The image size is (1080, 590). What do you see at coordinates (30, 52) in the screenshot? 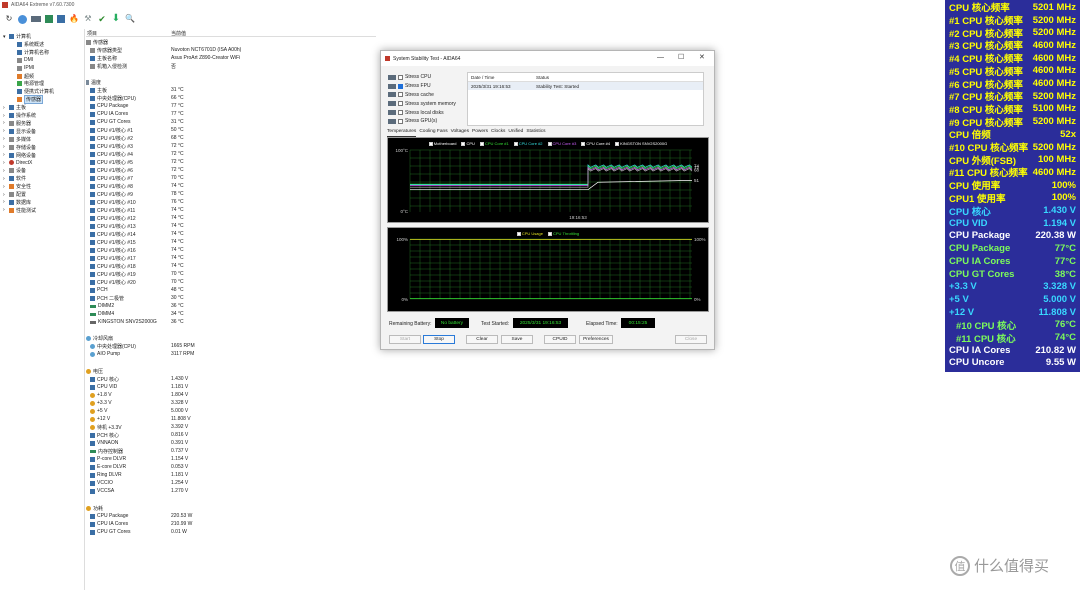
I see `tree-item: 计算机名称` at bounding box center [30, 52].